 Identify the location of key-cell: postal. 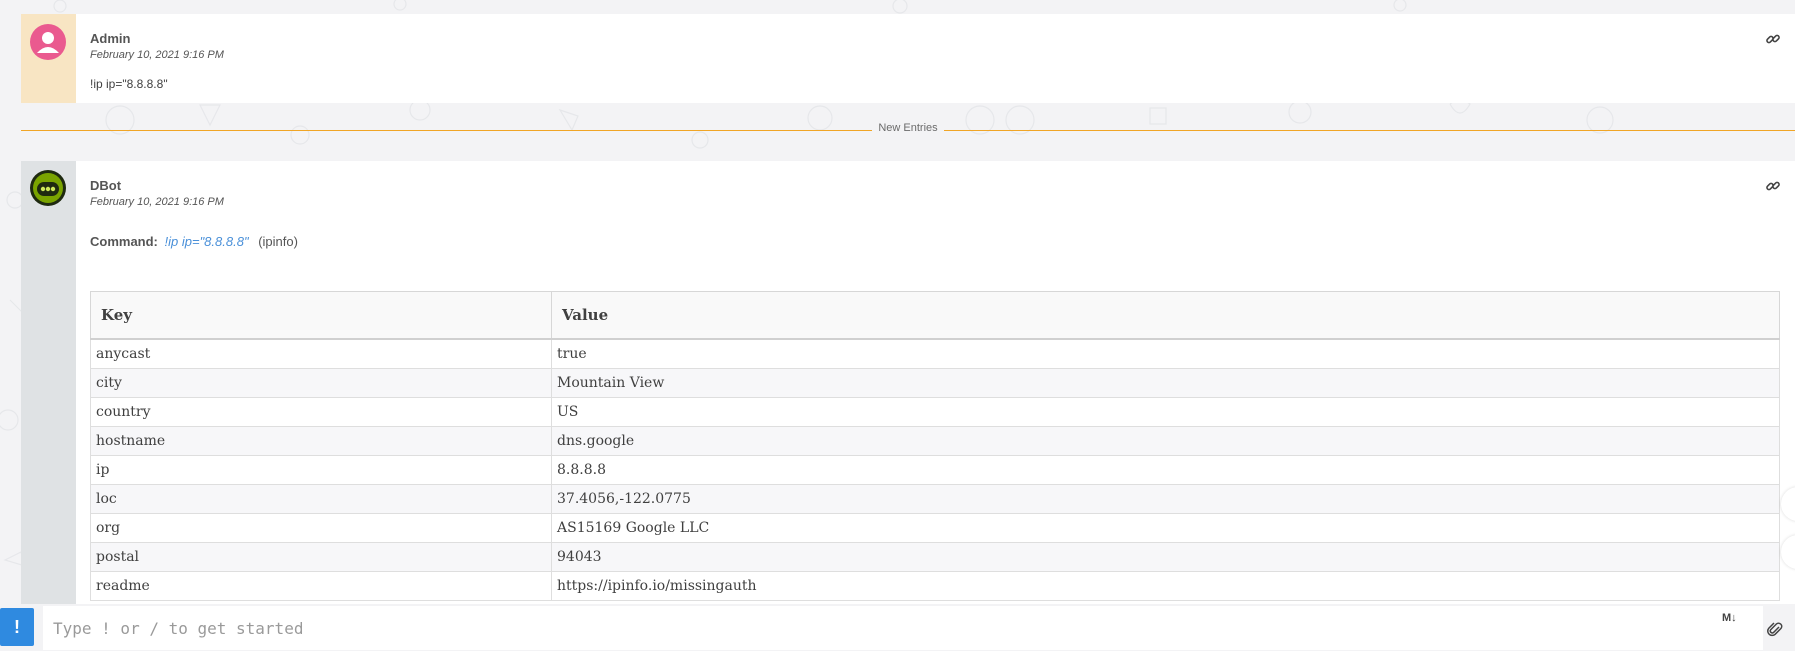
(321, 557).